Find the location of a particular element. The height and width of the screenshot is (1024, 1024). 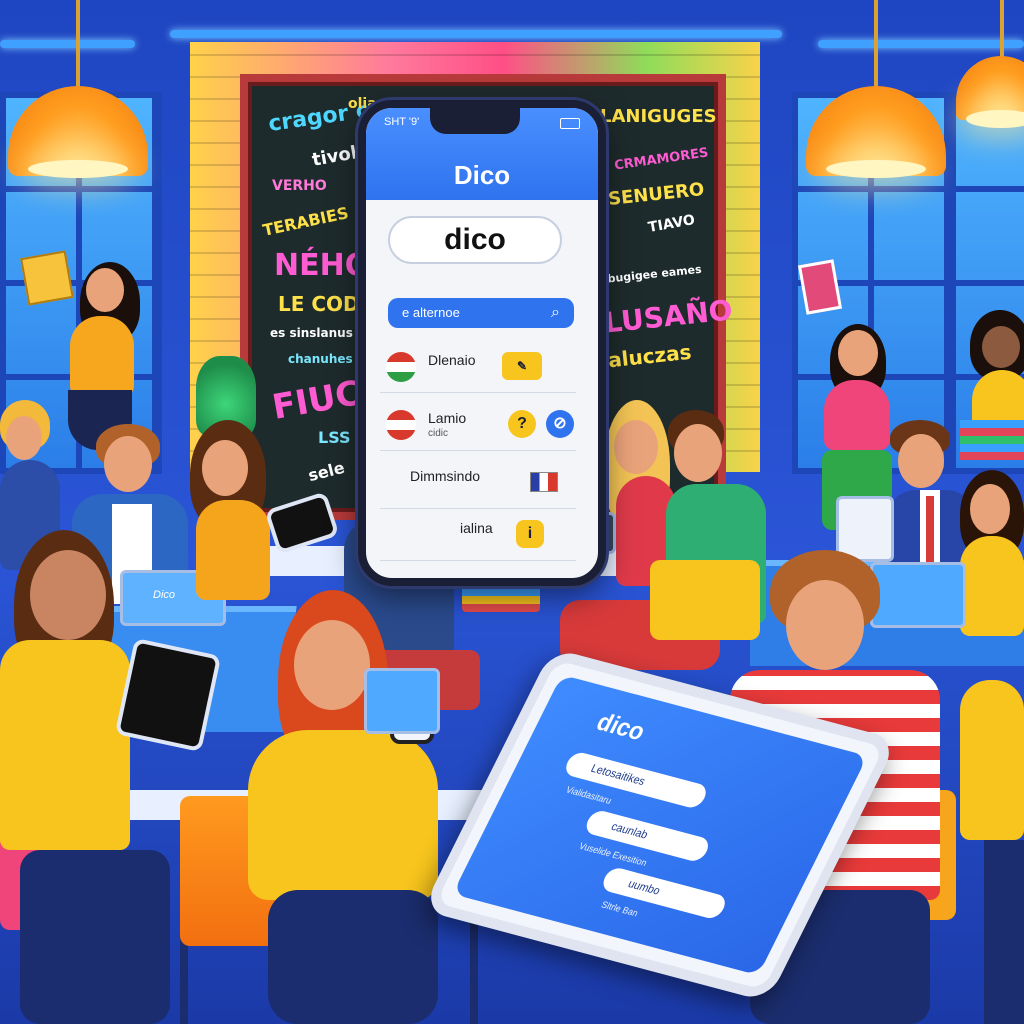

block-icon: ⊘ is located at coordinates (560, 424).